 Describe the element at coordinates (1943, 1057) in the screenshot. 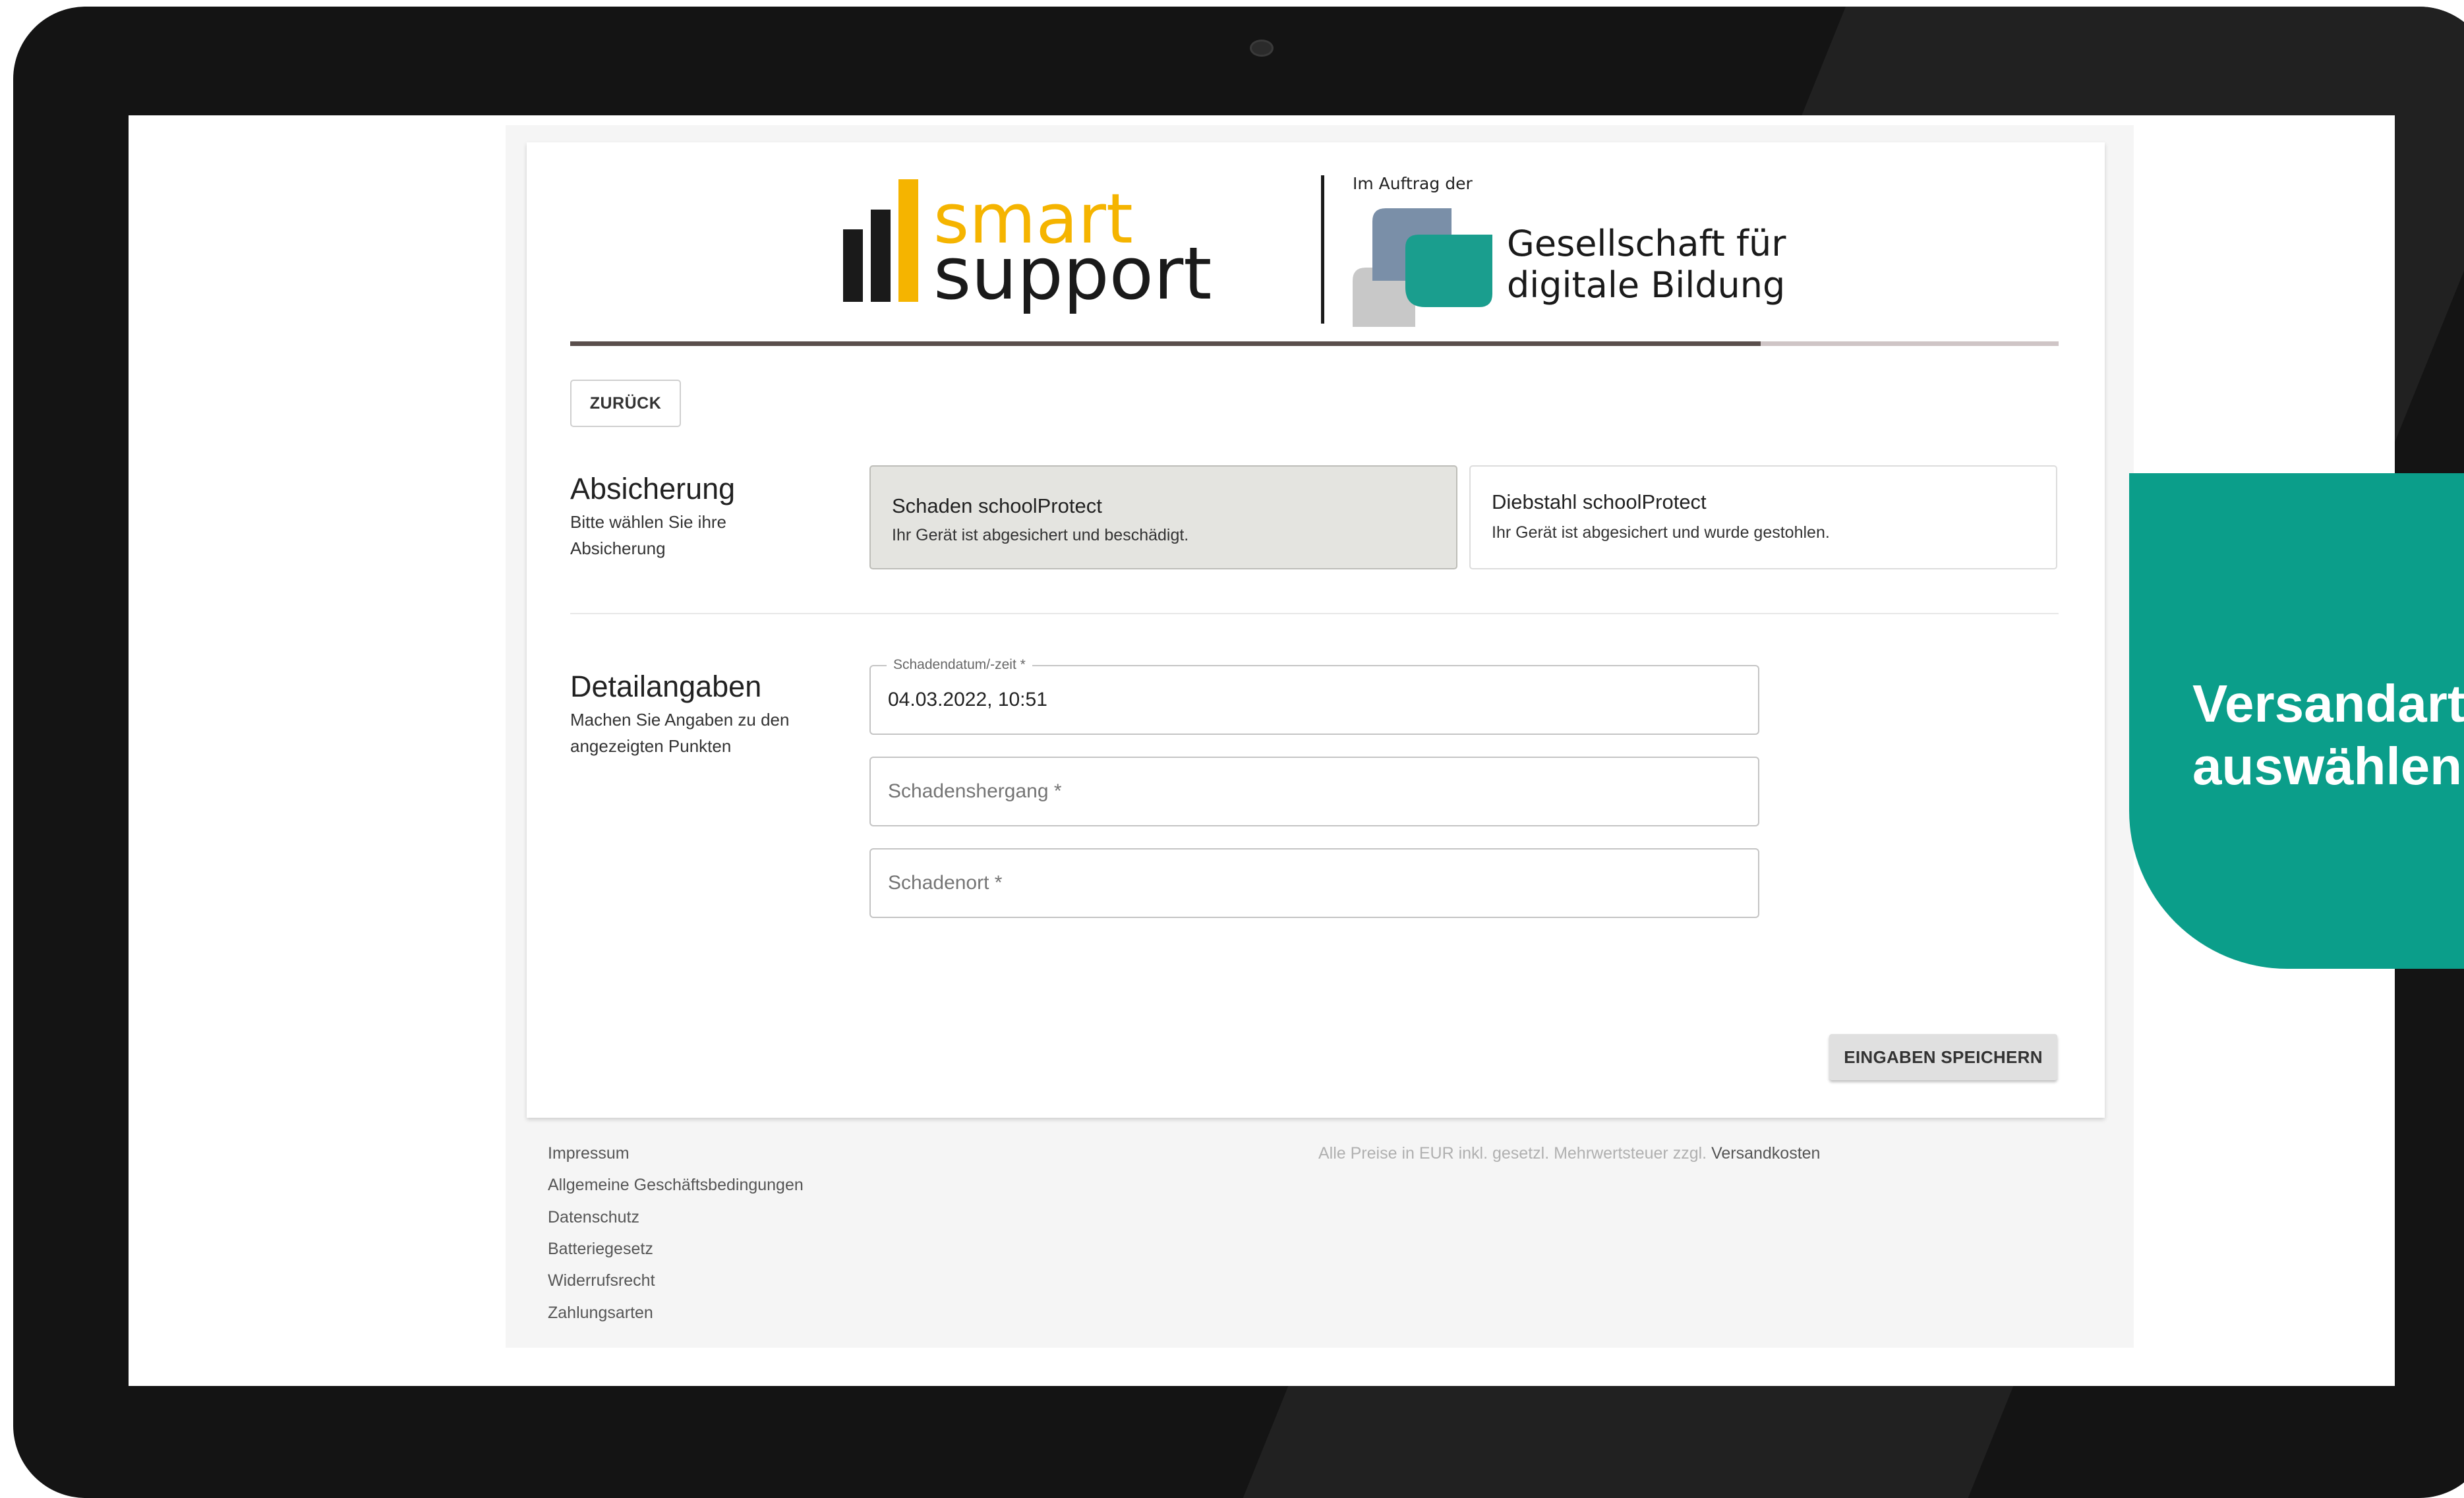

I see `save-button: EINGABEN SPEICHERN` at that location.